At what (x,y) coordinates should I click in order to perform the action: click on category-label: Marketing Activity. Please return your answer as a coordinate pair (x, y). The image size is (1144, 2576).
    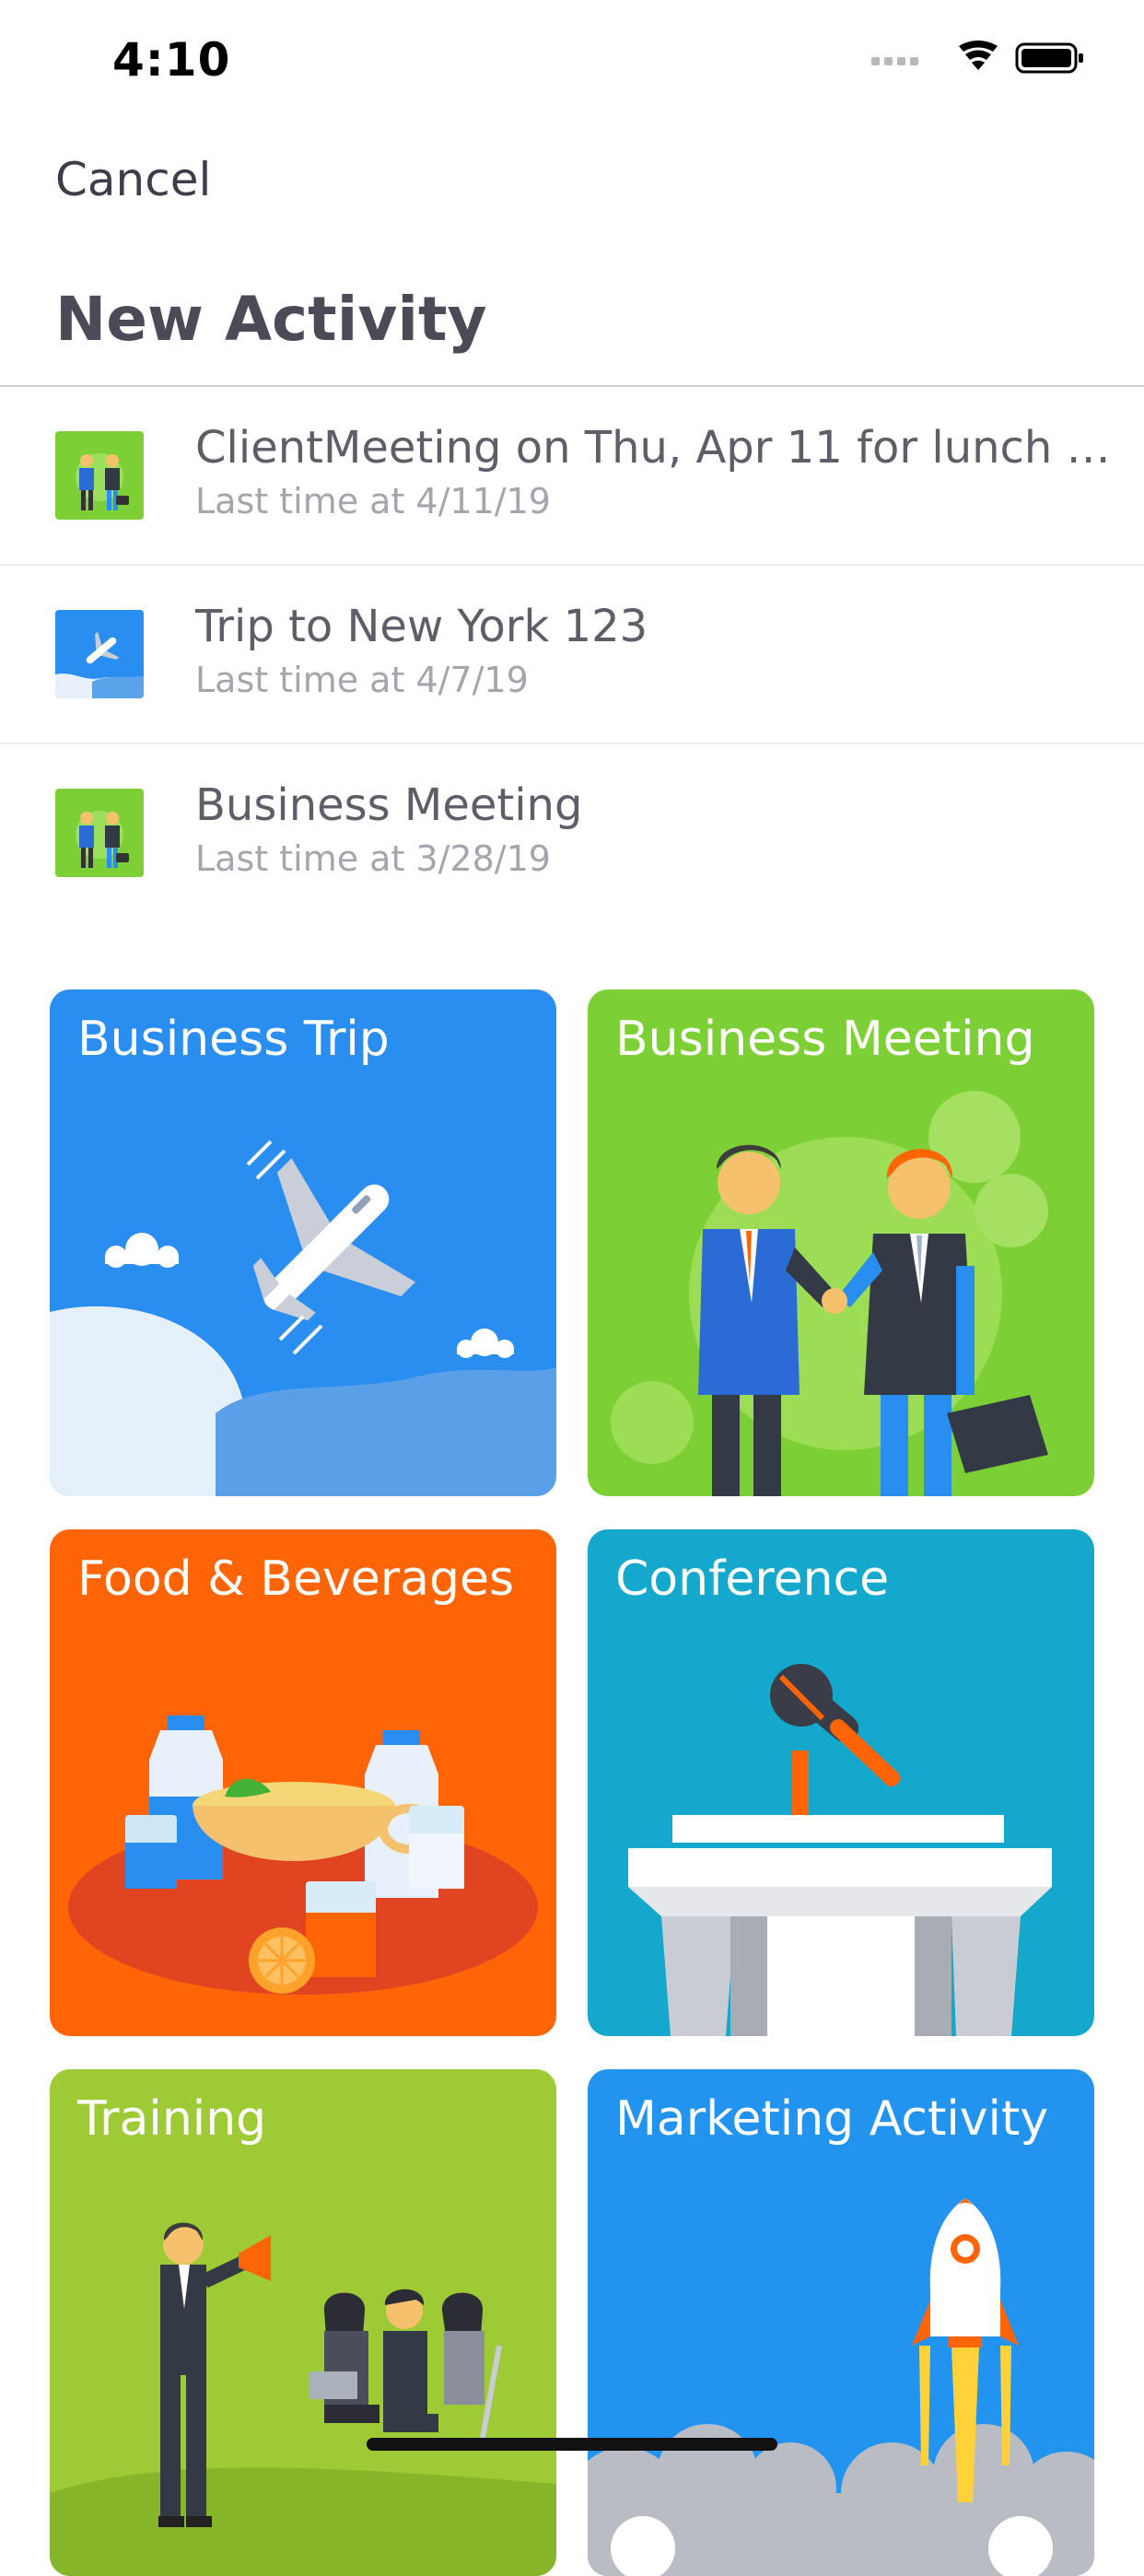
    Looking at the image, I should click on (832, 2119).